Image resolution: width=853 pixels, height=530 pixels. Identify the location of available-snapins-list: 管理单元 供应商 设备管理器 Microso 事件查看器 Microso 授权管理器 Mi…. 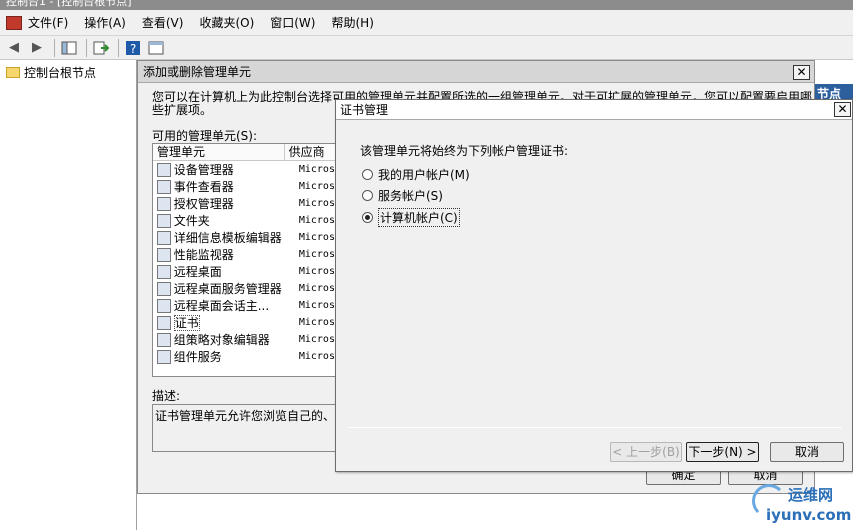
(247, 260).